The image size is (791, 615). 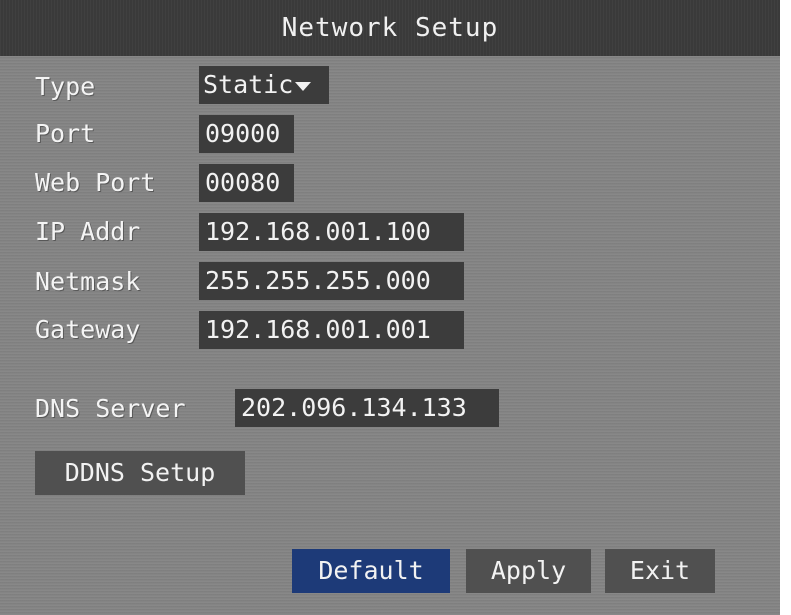 I want to click on ddns-setup-button: DDNS Setup, so click(x=140, y=473).